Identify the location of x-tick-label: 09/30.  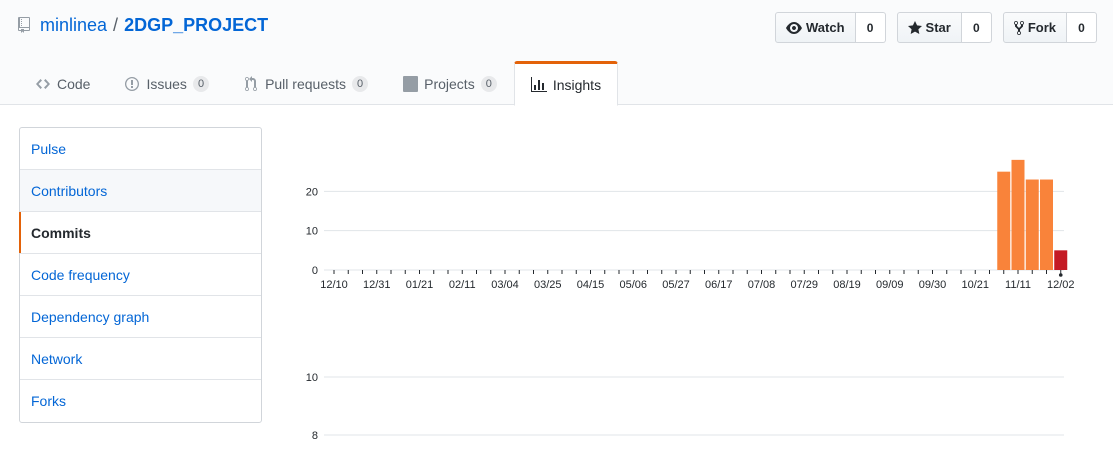
(933, 285).